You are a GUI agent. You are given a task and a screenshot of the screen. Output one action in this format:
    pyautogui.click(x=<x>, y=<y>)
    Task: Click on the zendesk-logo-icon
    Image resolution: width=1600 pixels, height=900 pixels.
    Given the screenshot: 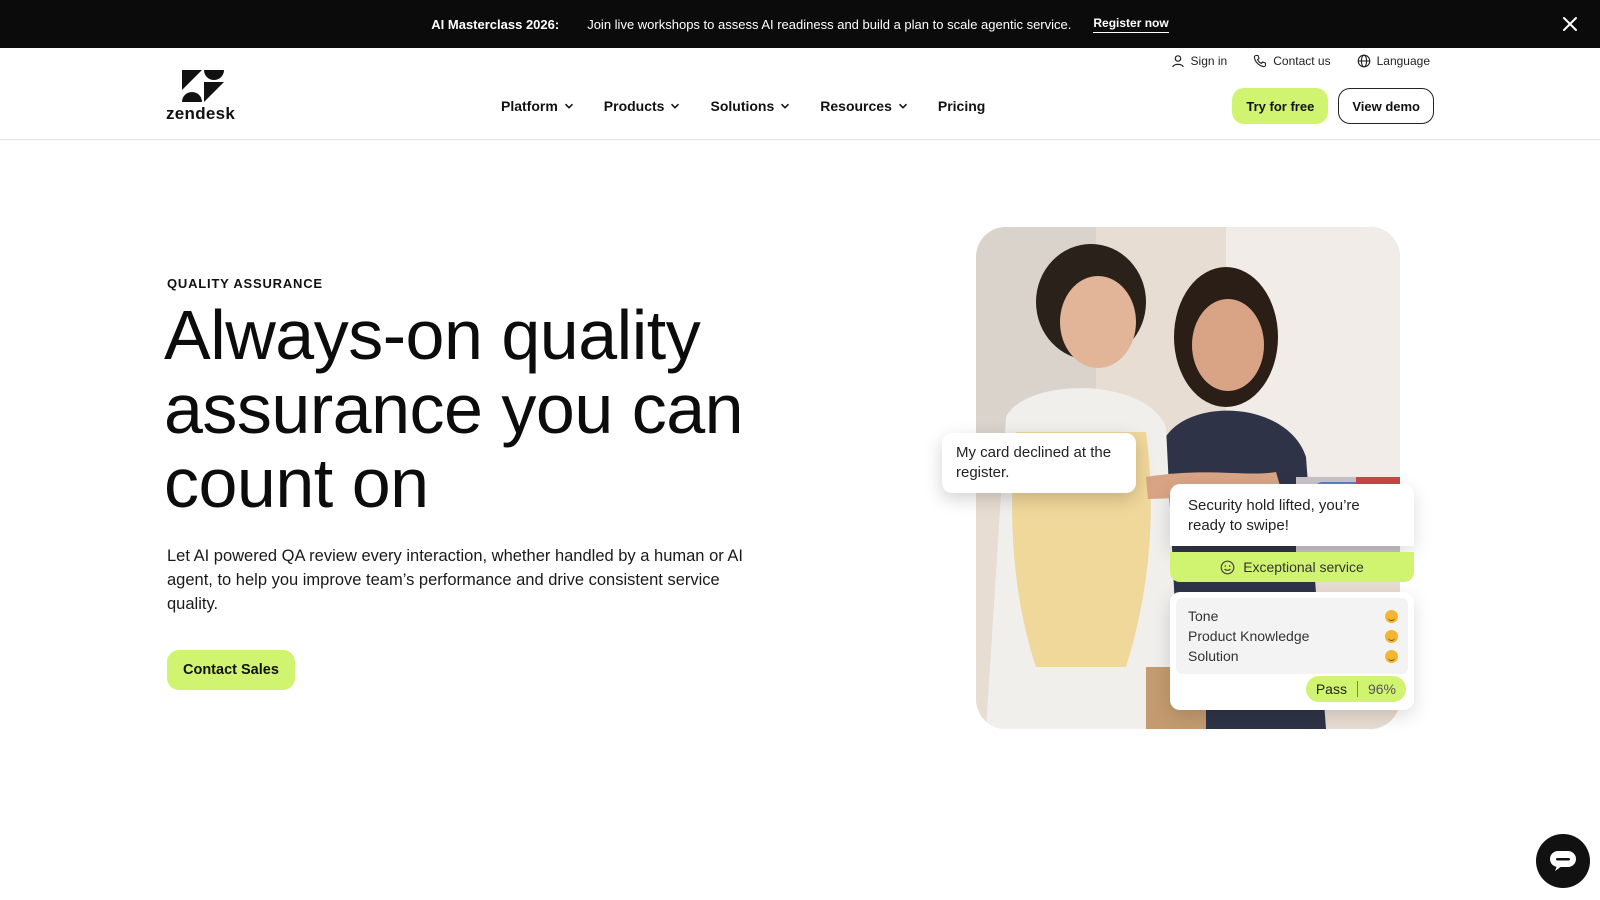 What is the action you would take?
    pyautogui.click(x=203, y=86)
    